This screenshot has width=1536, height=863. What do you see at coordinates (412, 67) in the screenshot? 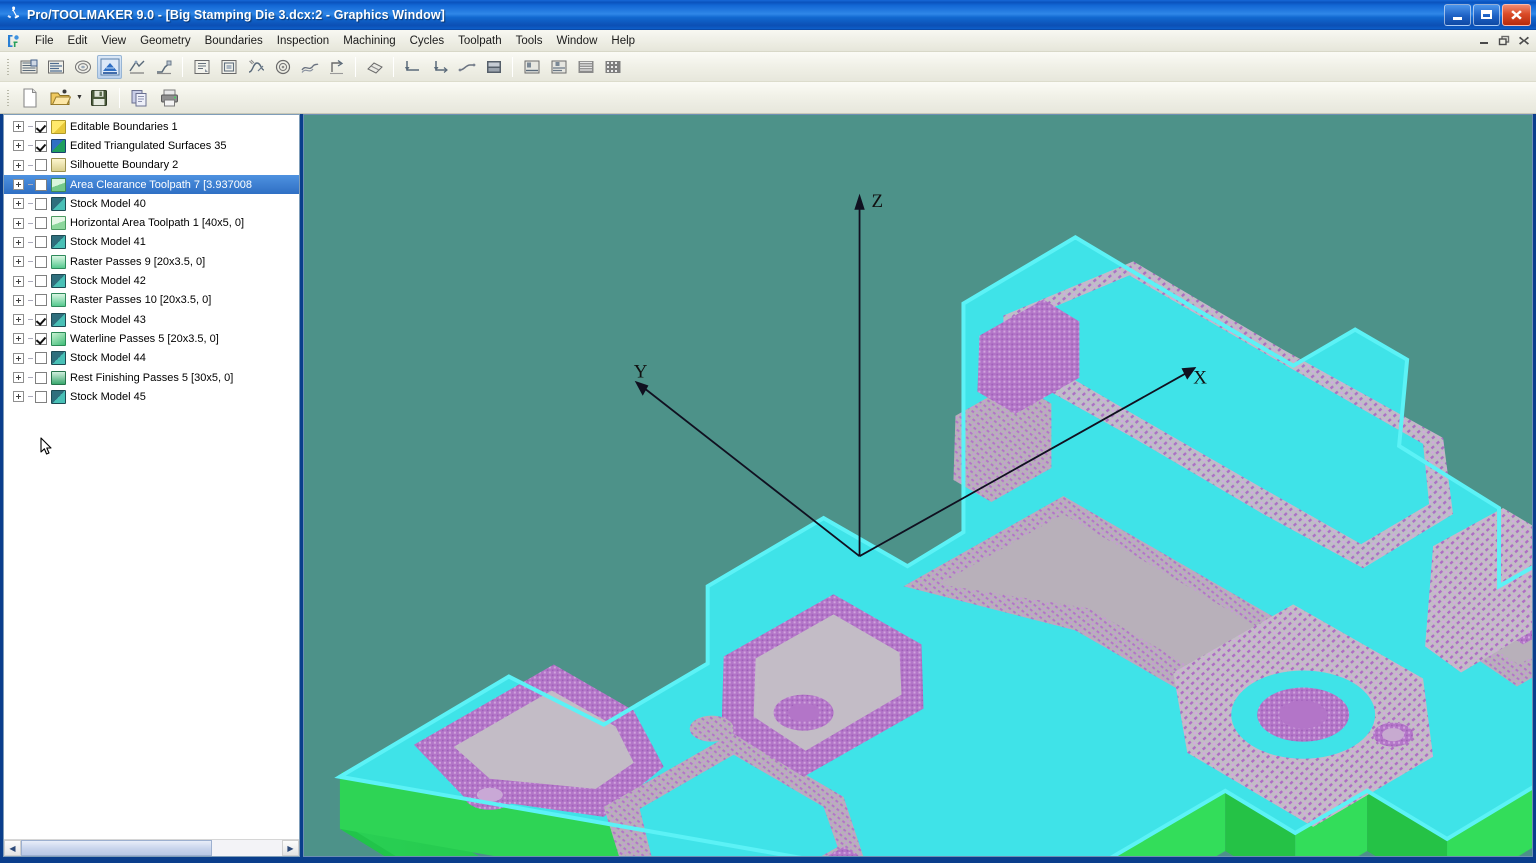
I see `toolpath-lead-in-button` at bounding box center [412, 67].